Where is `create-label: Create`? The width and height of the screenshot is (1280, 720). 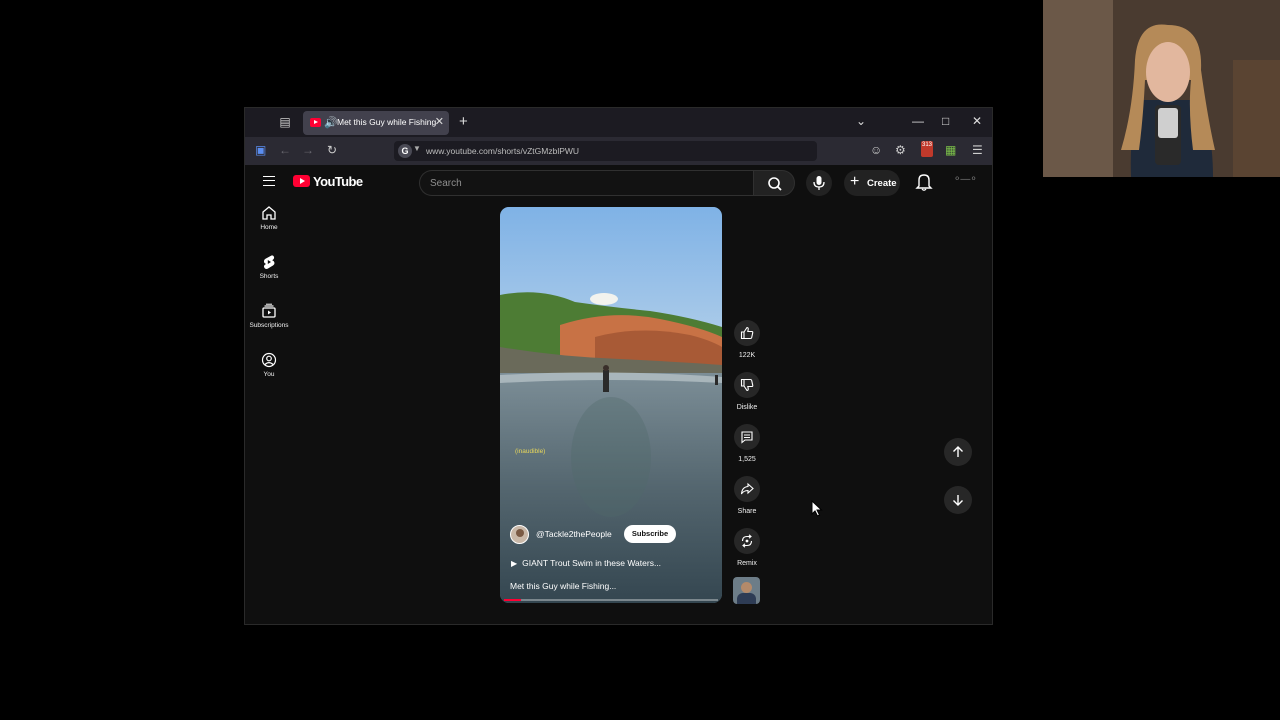
create-label: Create is located at coordinates (882, 183).